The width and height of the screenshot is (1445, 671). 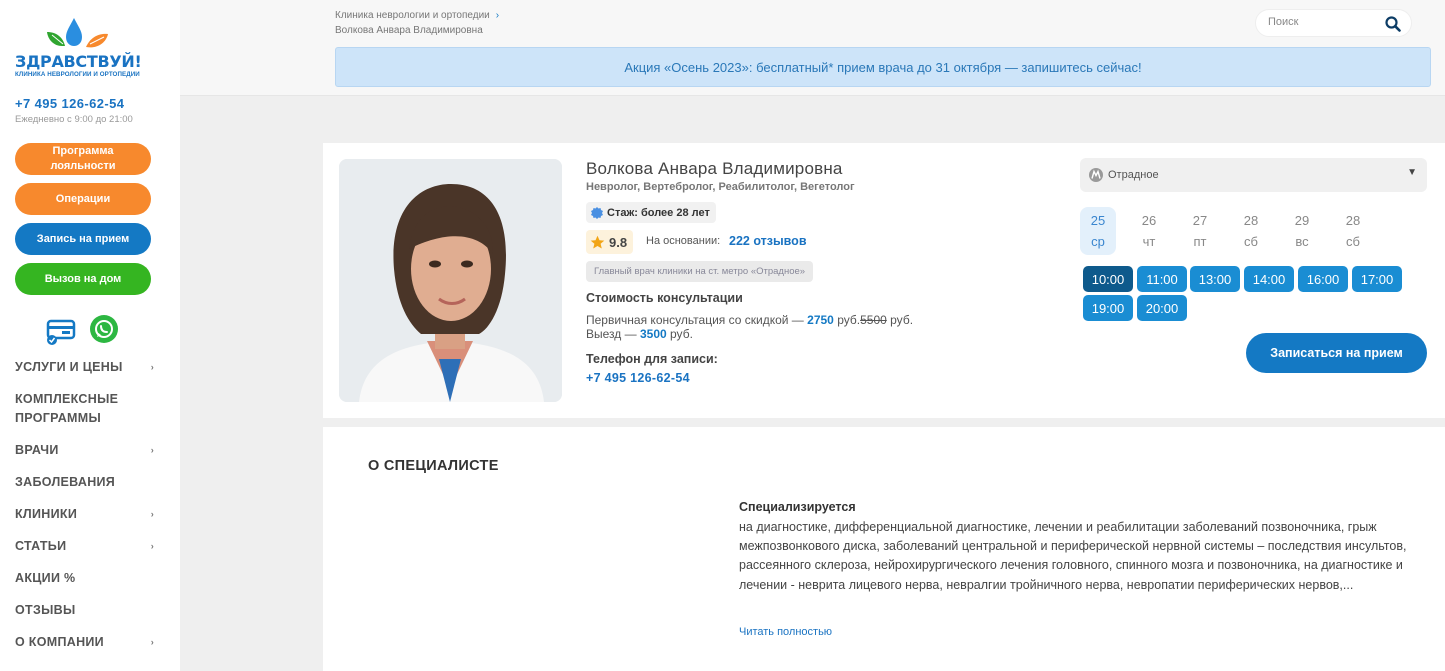 I want to click on badge-icon, so click(x=597, y=212).